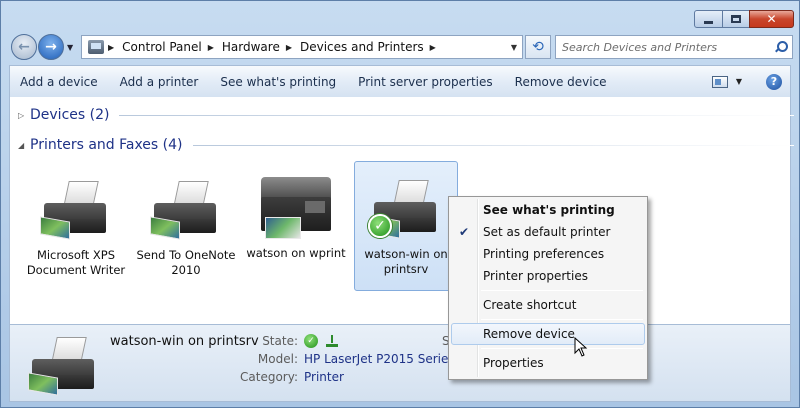 The width and height of the screenshot is (800, 408). What do you see at coordinates (250, 47) in the screenshot?
I see `breadcrumb-label: Hardware` at bounding box center [250, 47].